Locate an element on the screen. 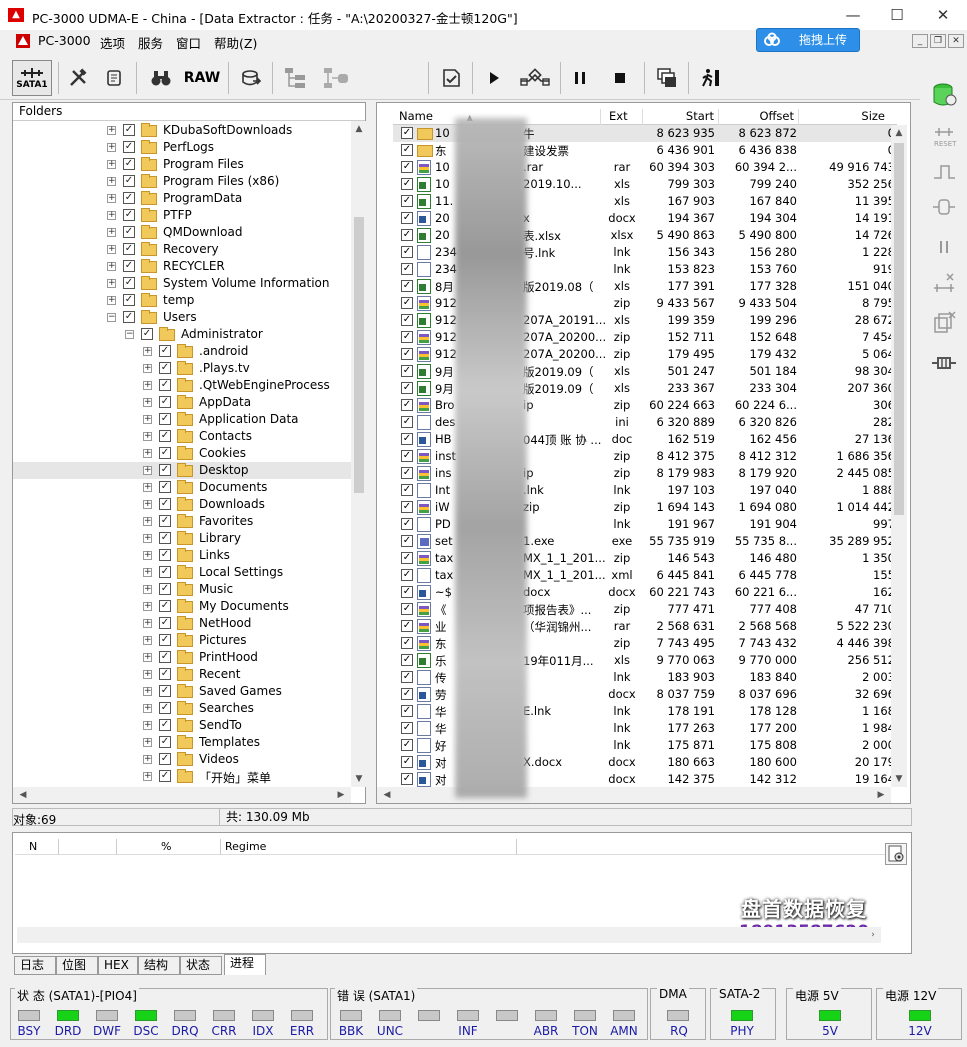  folder-row: + ✓ Templates is located at coordinates (182, 742).